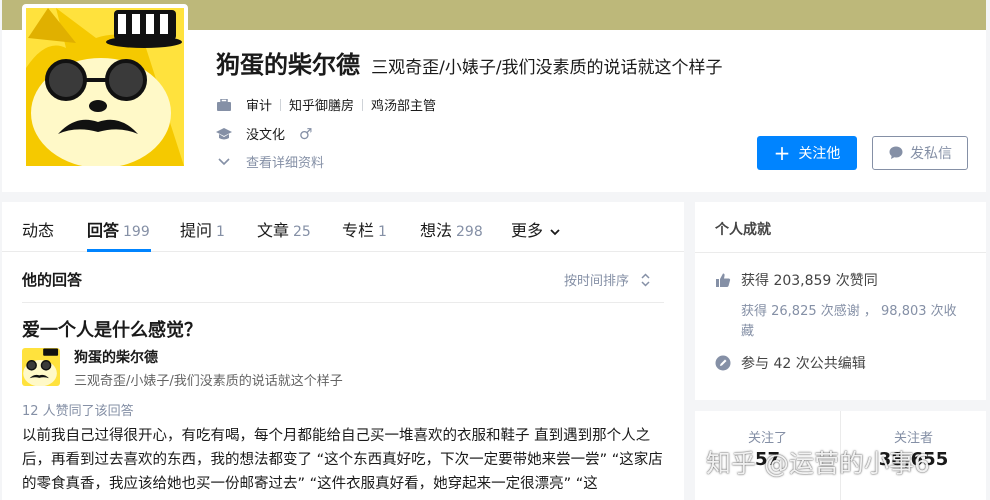 The image size is (990, 500). I want to click on author-headline: 三观奇歪/小婊子/我们没素质的说话就这个样子, so click(208, 381).